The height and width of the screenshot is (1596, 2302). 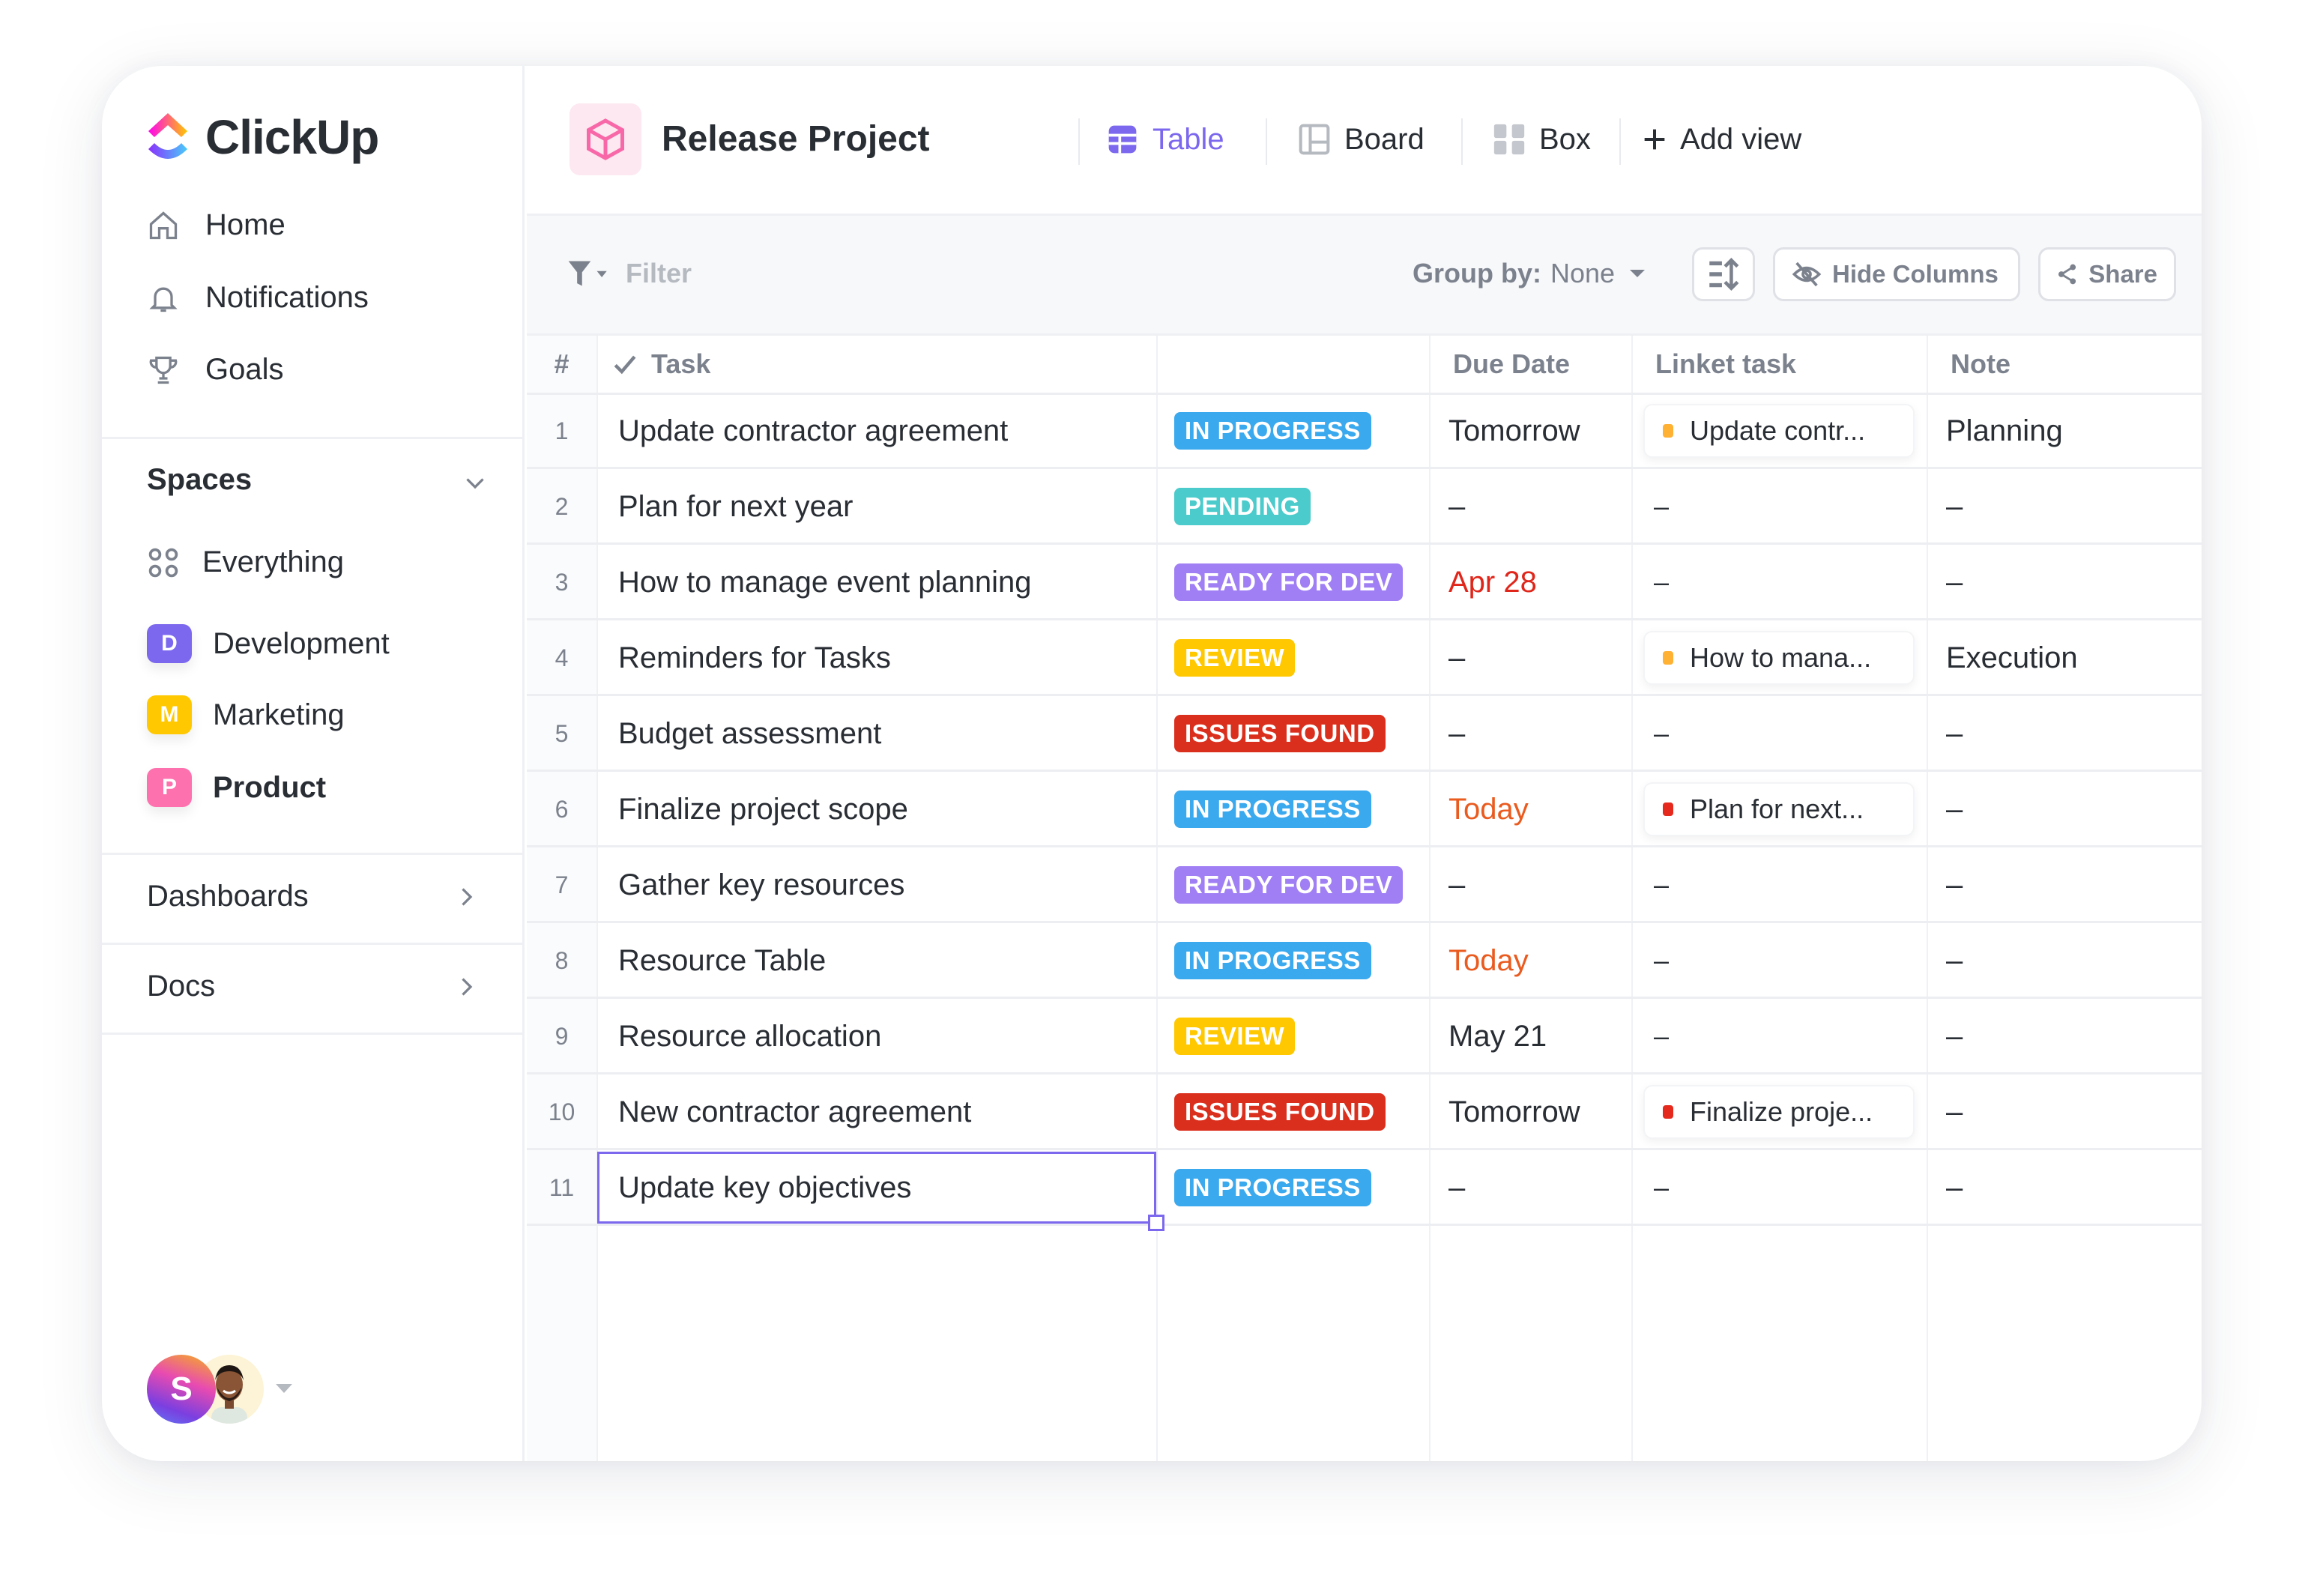 What do you see at coordinates (630, 273) in the screenshot?
I see `filter-button: Filter` at bounding box center [630, 273].